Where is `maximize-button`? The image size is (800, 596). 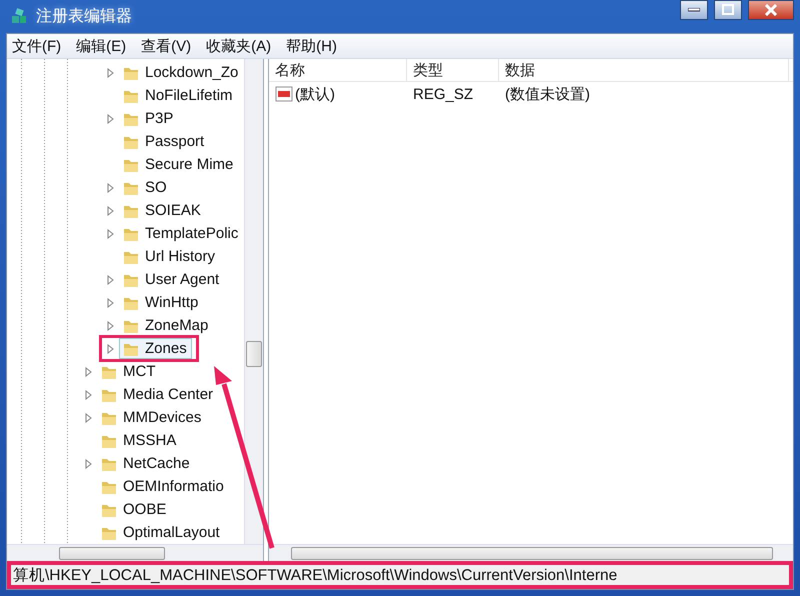
maximize-button is located at coordinates (728, 10).